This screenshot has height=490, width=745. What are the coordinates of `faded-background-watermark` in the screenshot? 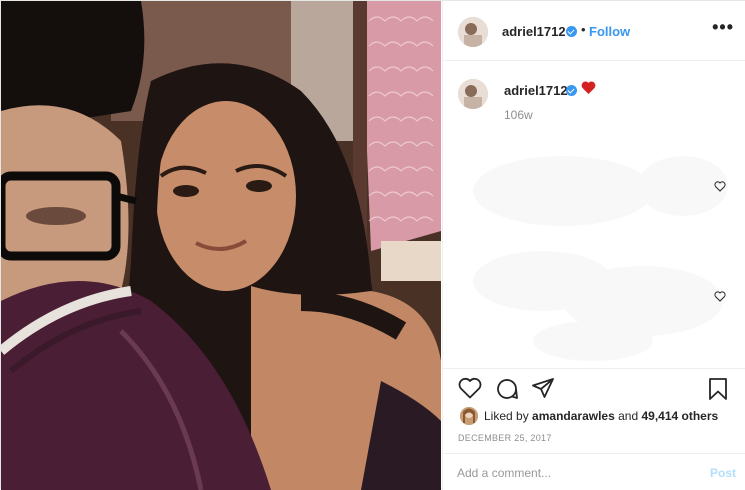 It's located at (600, 258).